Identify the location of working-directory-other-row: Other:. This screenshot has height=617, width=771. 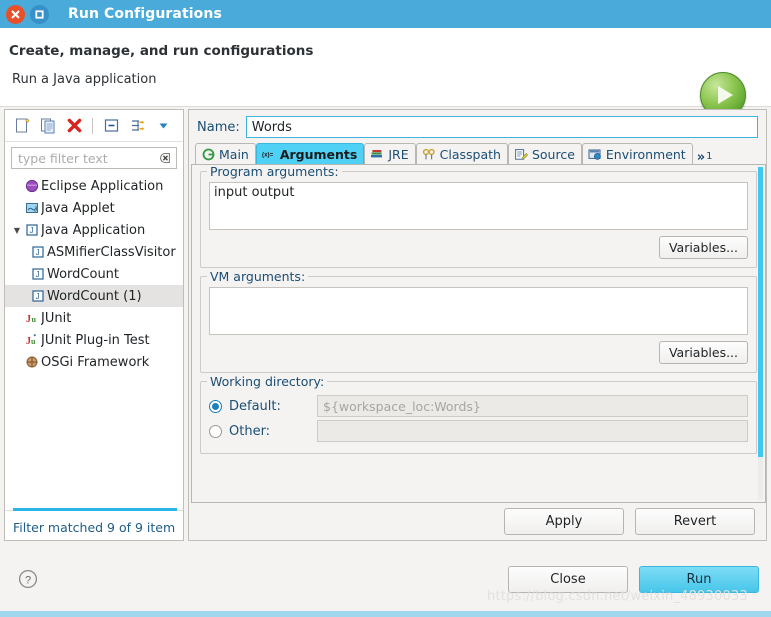
(478, 431).